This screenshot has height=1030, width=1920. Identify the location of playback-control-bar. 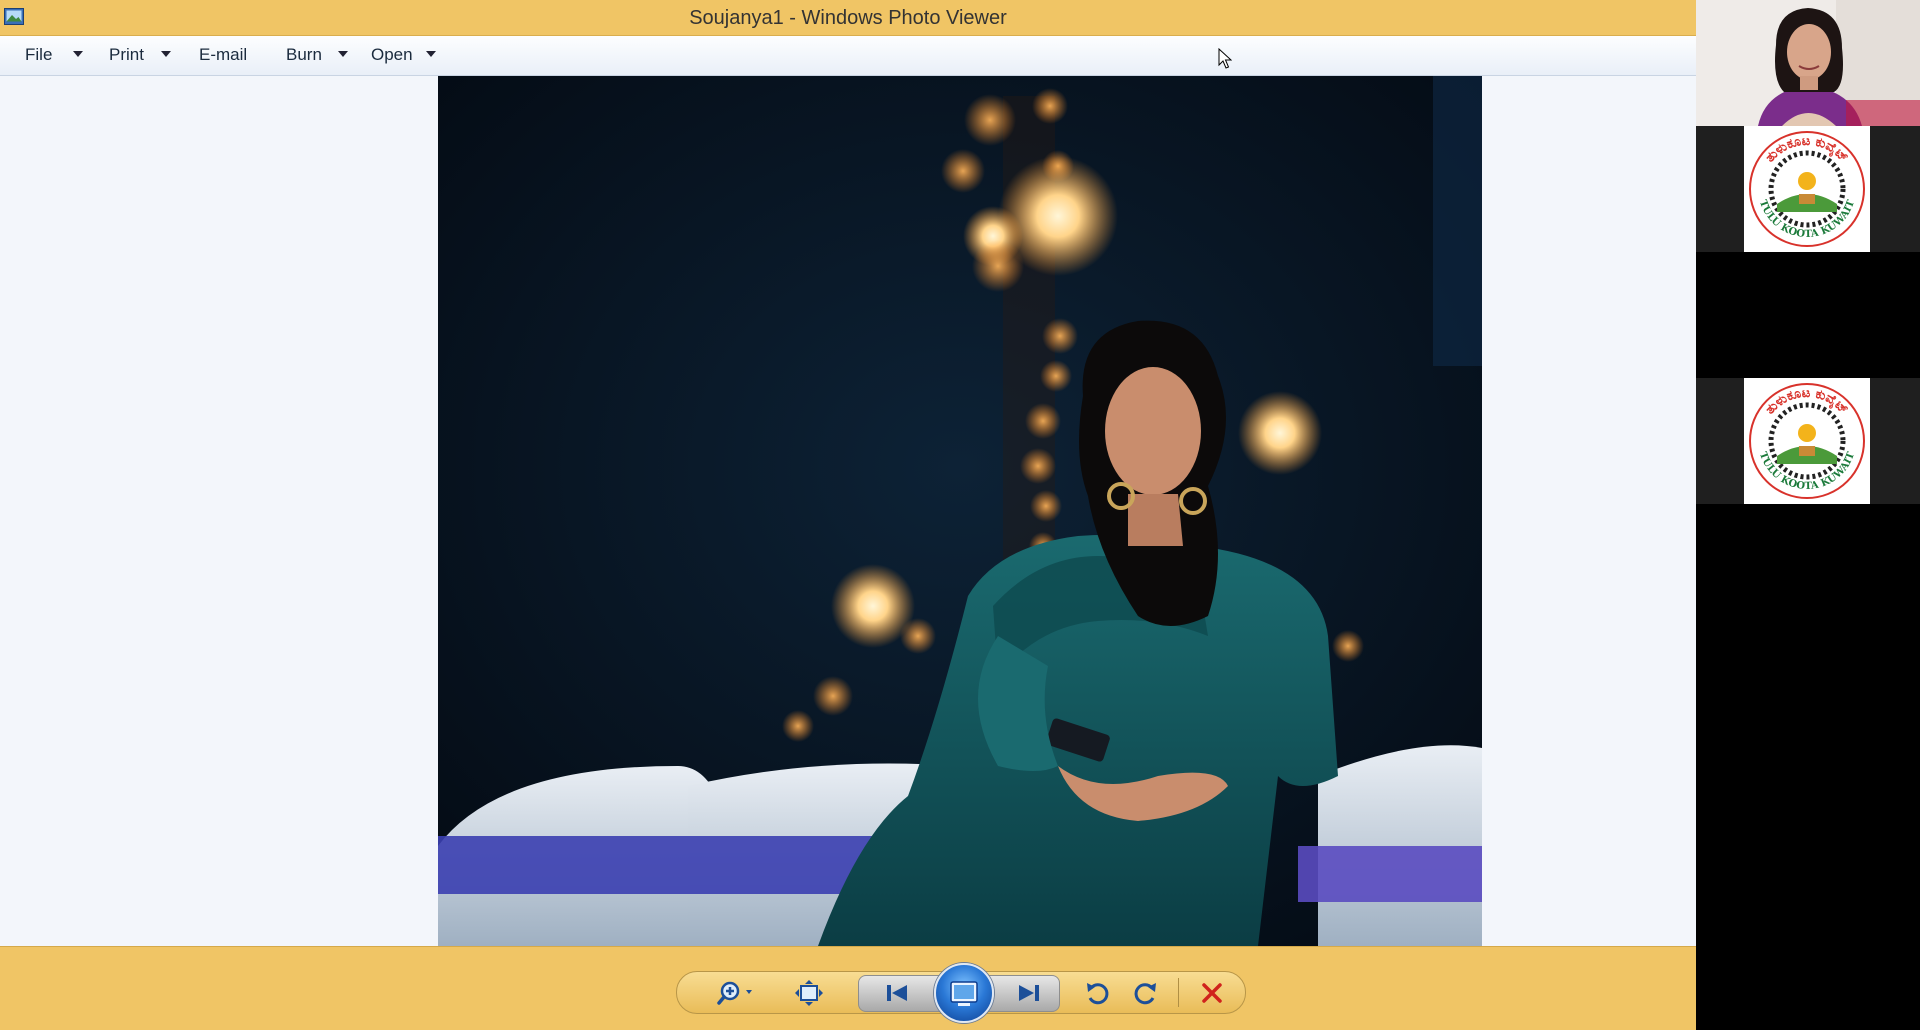
(848, 988).